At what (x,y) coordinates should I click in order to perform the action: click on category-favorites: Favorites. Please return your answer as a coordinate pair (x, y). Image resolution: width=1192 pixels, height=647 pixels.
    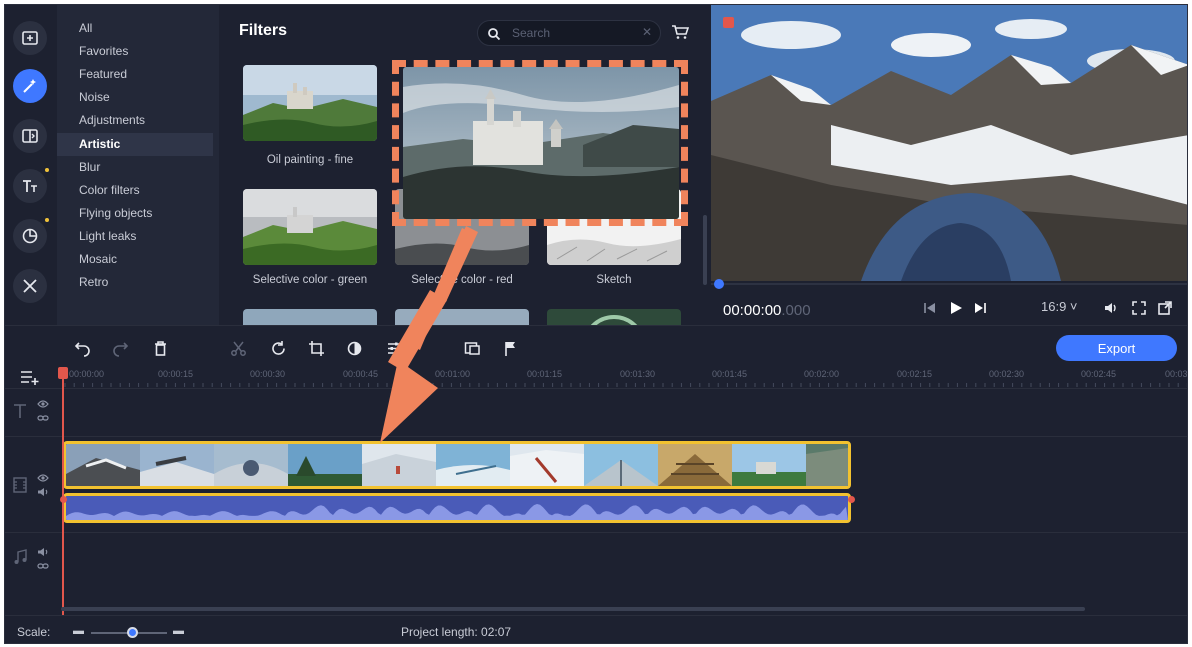
    Looking at the image, I should click on (135, 51).